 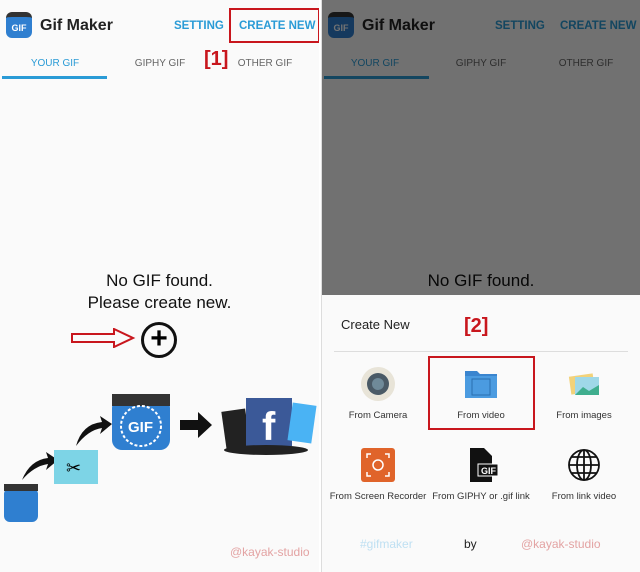 I want to click on option-from-images: From images, so click(x=584, y=394).